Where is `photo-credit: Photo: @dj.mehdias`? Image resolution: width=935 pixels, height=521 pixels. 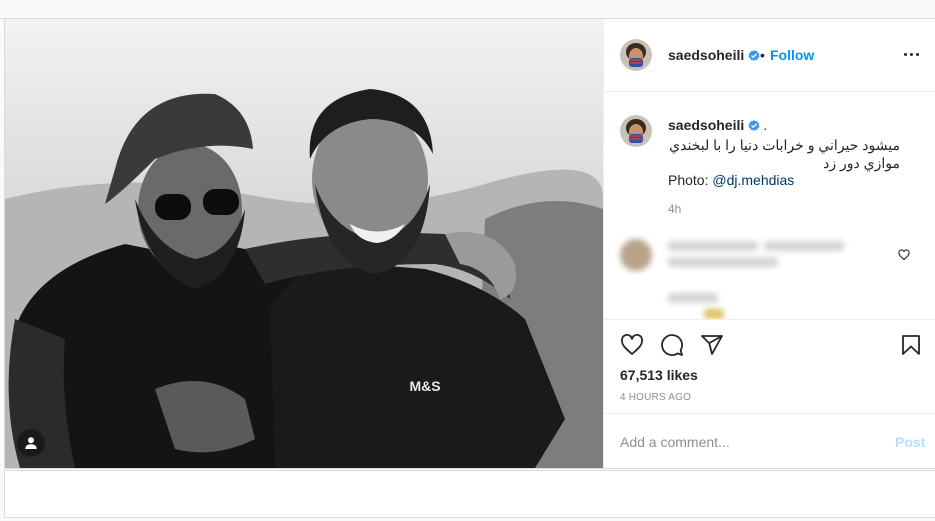 photo-credit: Photo: @dj.mehdias is located at coordinates (731, 180).